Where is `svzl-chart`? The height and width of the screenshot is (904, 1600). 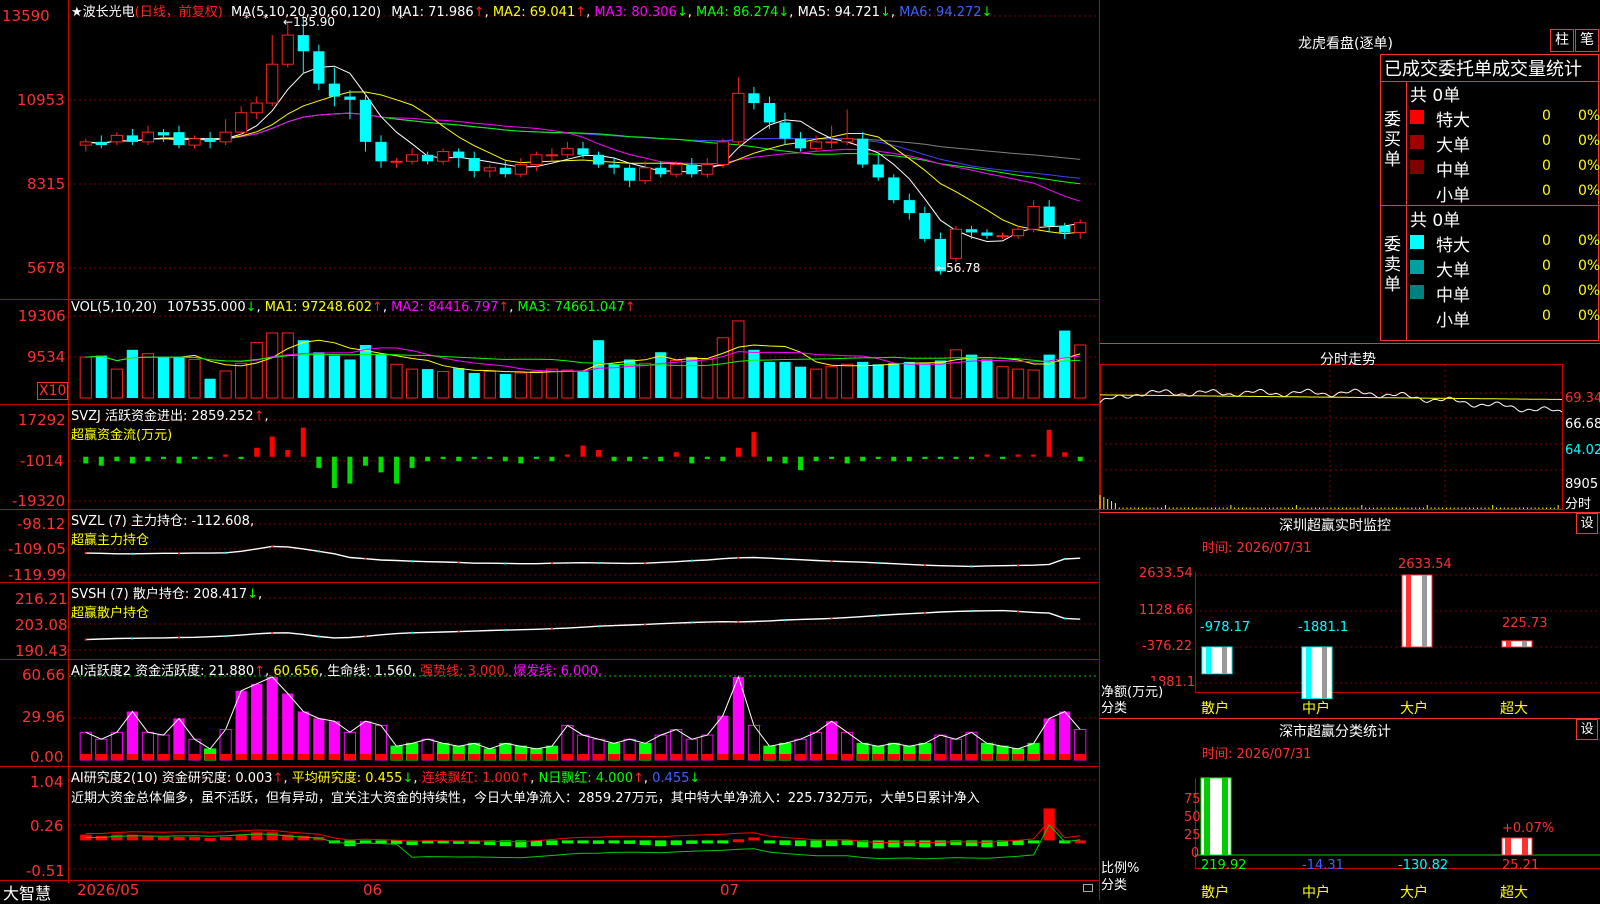 svzl-chart is located at coordinates (584, 549).